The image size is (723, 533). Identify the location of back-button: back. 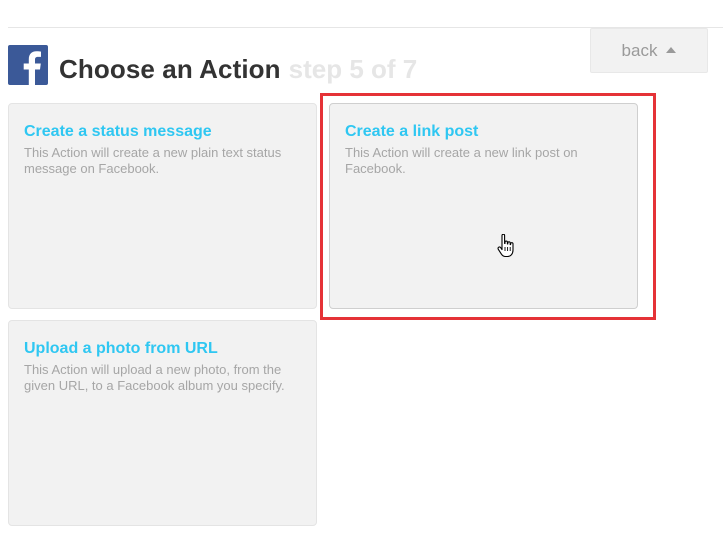
(649, 50).